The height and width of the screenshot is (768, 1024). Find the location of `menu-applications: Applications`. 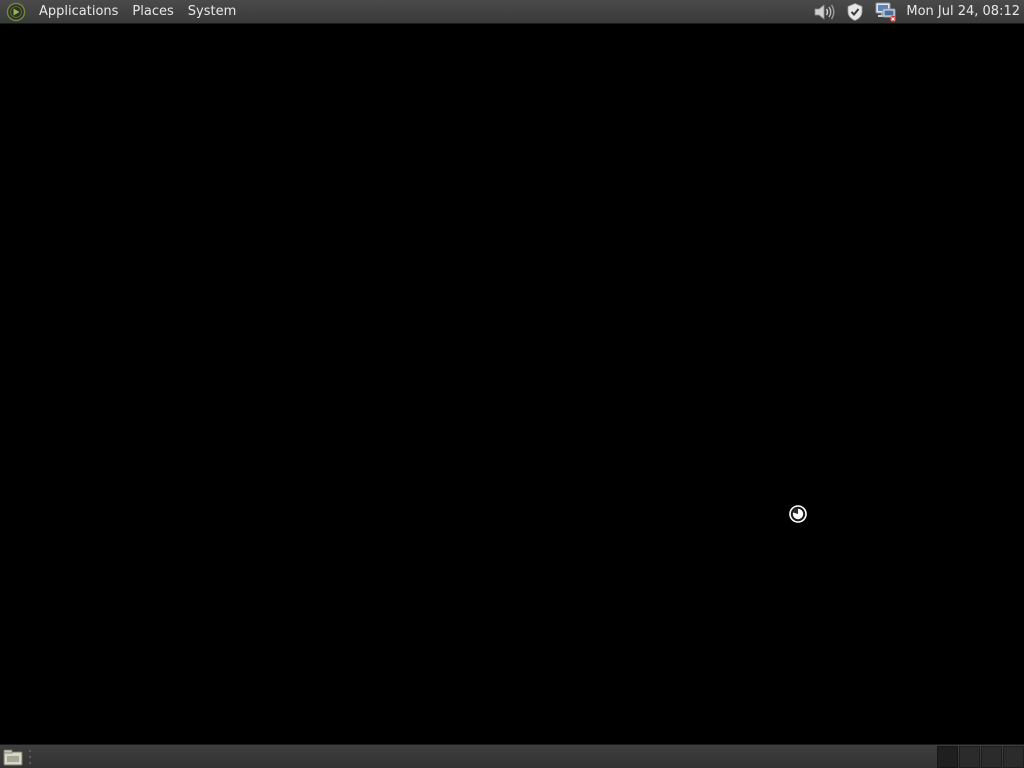

menu-applications: Applications is located at coordinates (78, 12).